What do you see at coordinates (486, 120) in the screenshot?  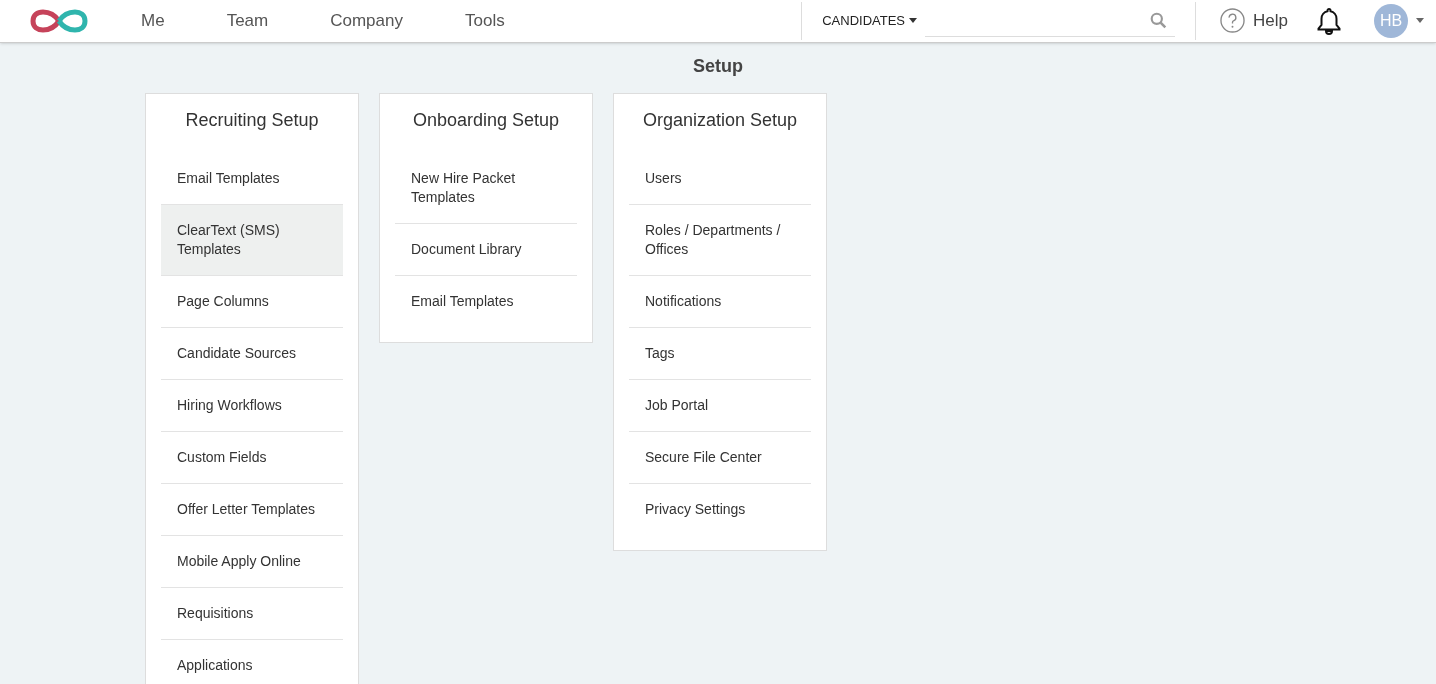 I see `card-title: Onboarding Setup` at bounding box center [486, 120].